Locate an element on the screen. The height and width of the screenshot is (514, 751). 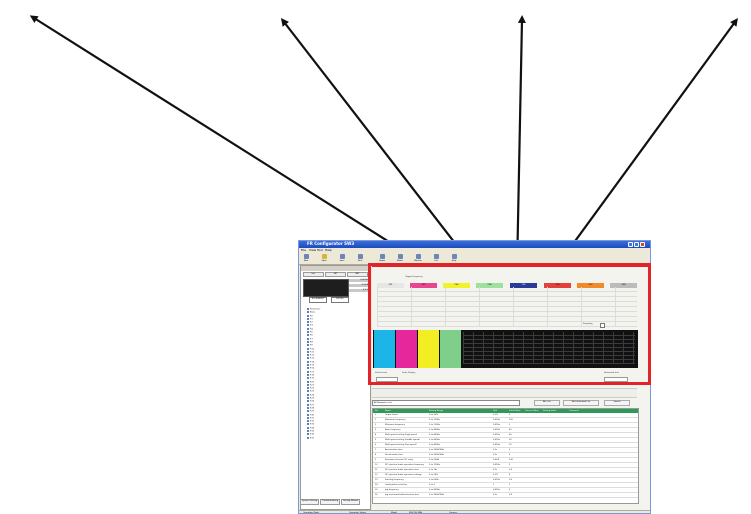
table-cell: 0.01A is located at coordinates (496, 460).